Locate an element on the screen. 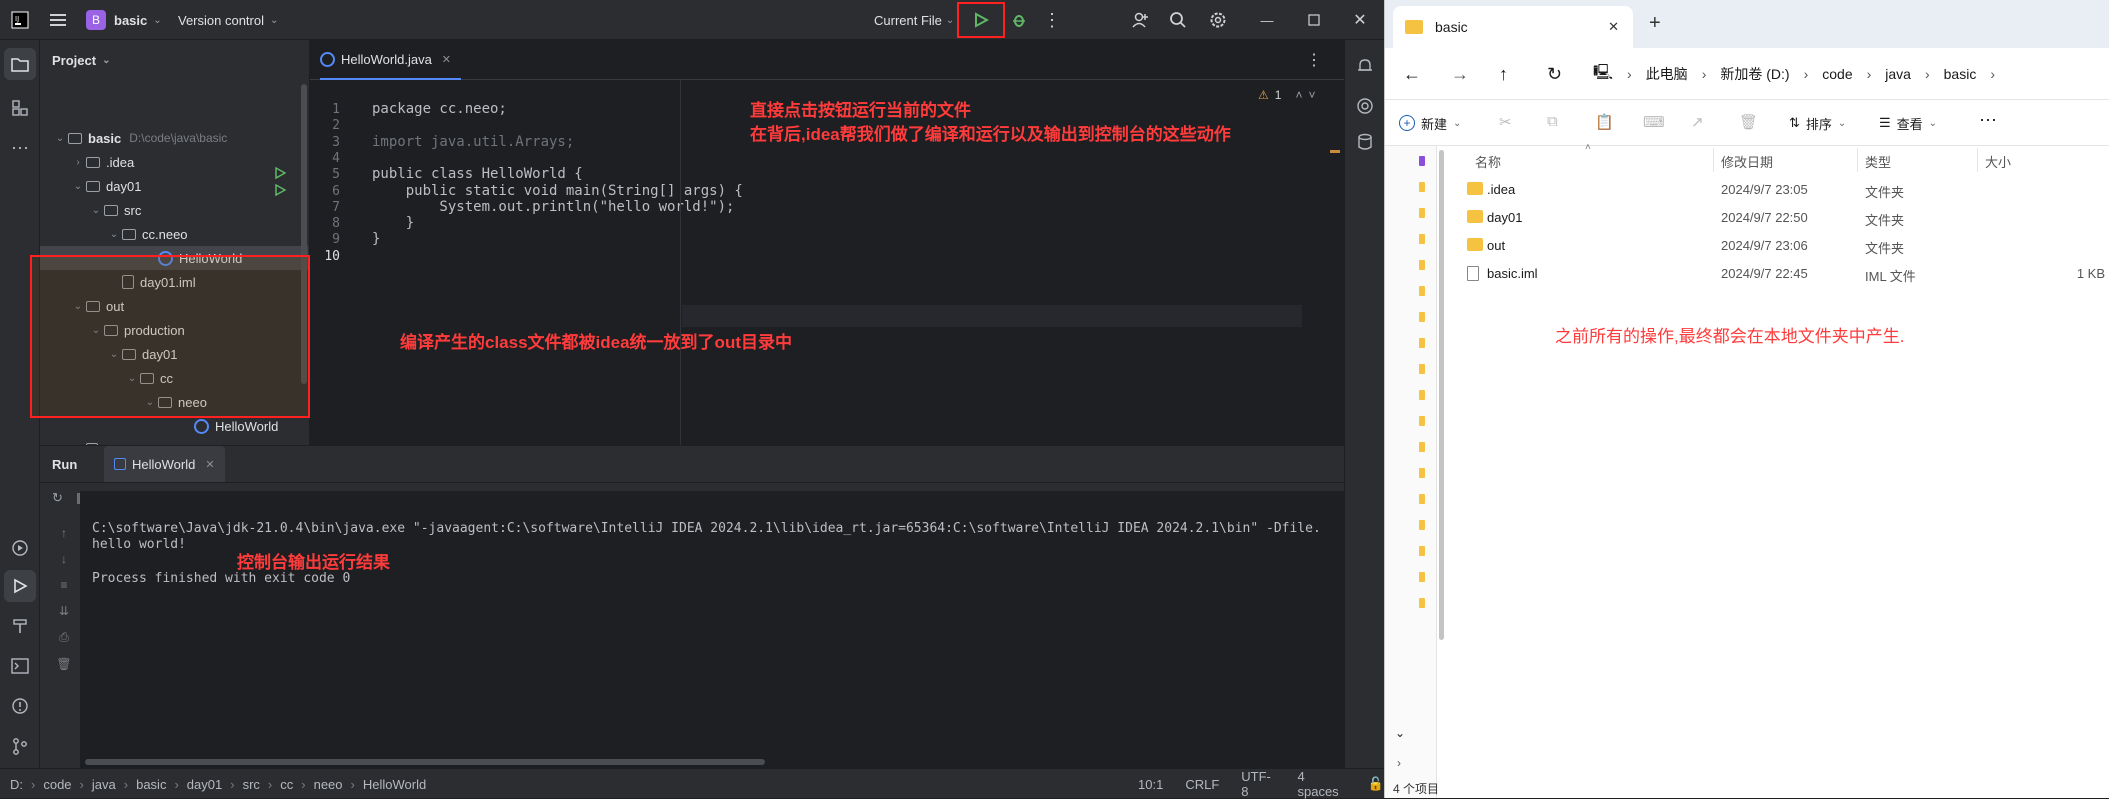 This screenshot has width=2109, height=799. status-breadcrumb-item: neeo is located at coordinates (328, 784).